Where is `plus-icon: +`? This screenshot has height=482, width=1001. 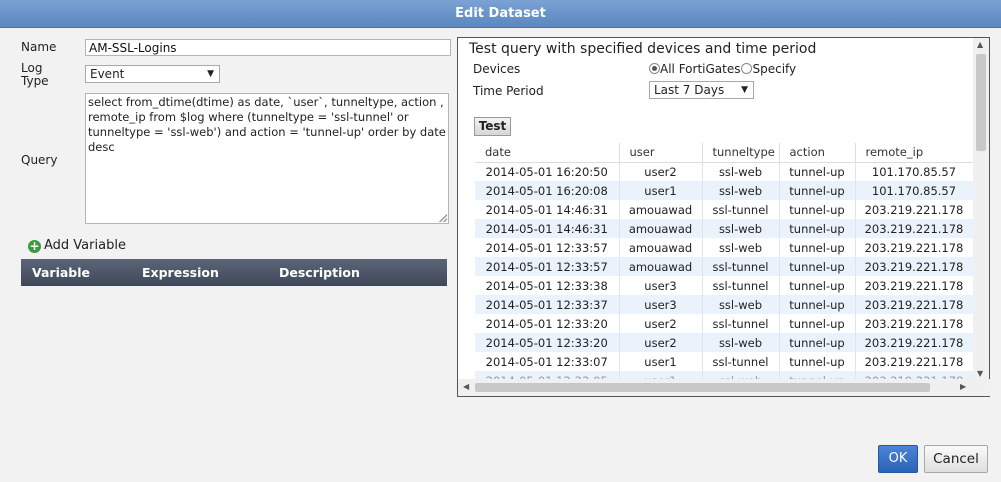
plus-icon: + is located at coordinates (34, 246).